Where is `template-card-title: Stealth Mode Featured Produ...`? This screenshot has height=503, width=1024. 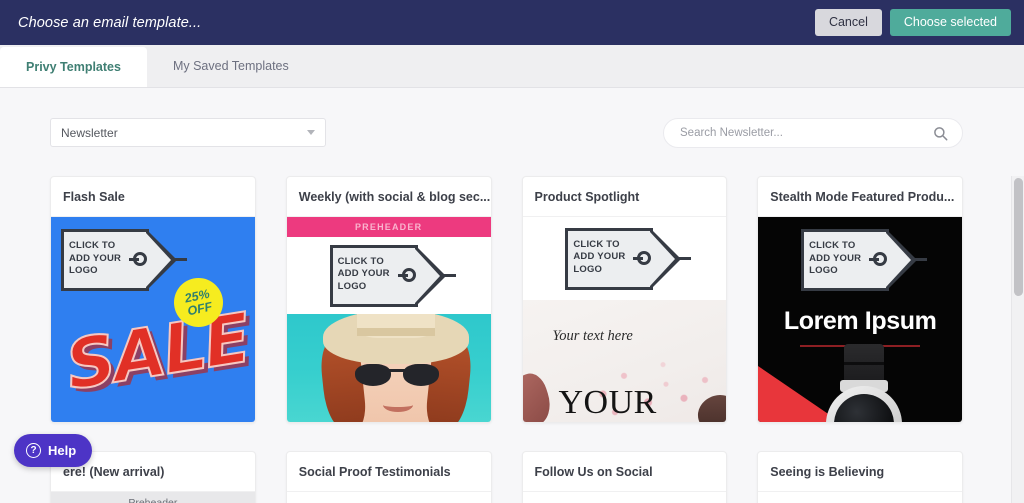
template-card-title: Stealth Mode Featured Produ... is located at coordinates (860, 197).